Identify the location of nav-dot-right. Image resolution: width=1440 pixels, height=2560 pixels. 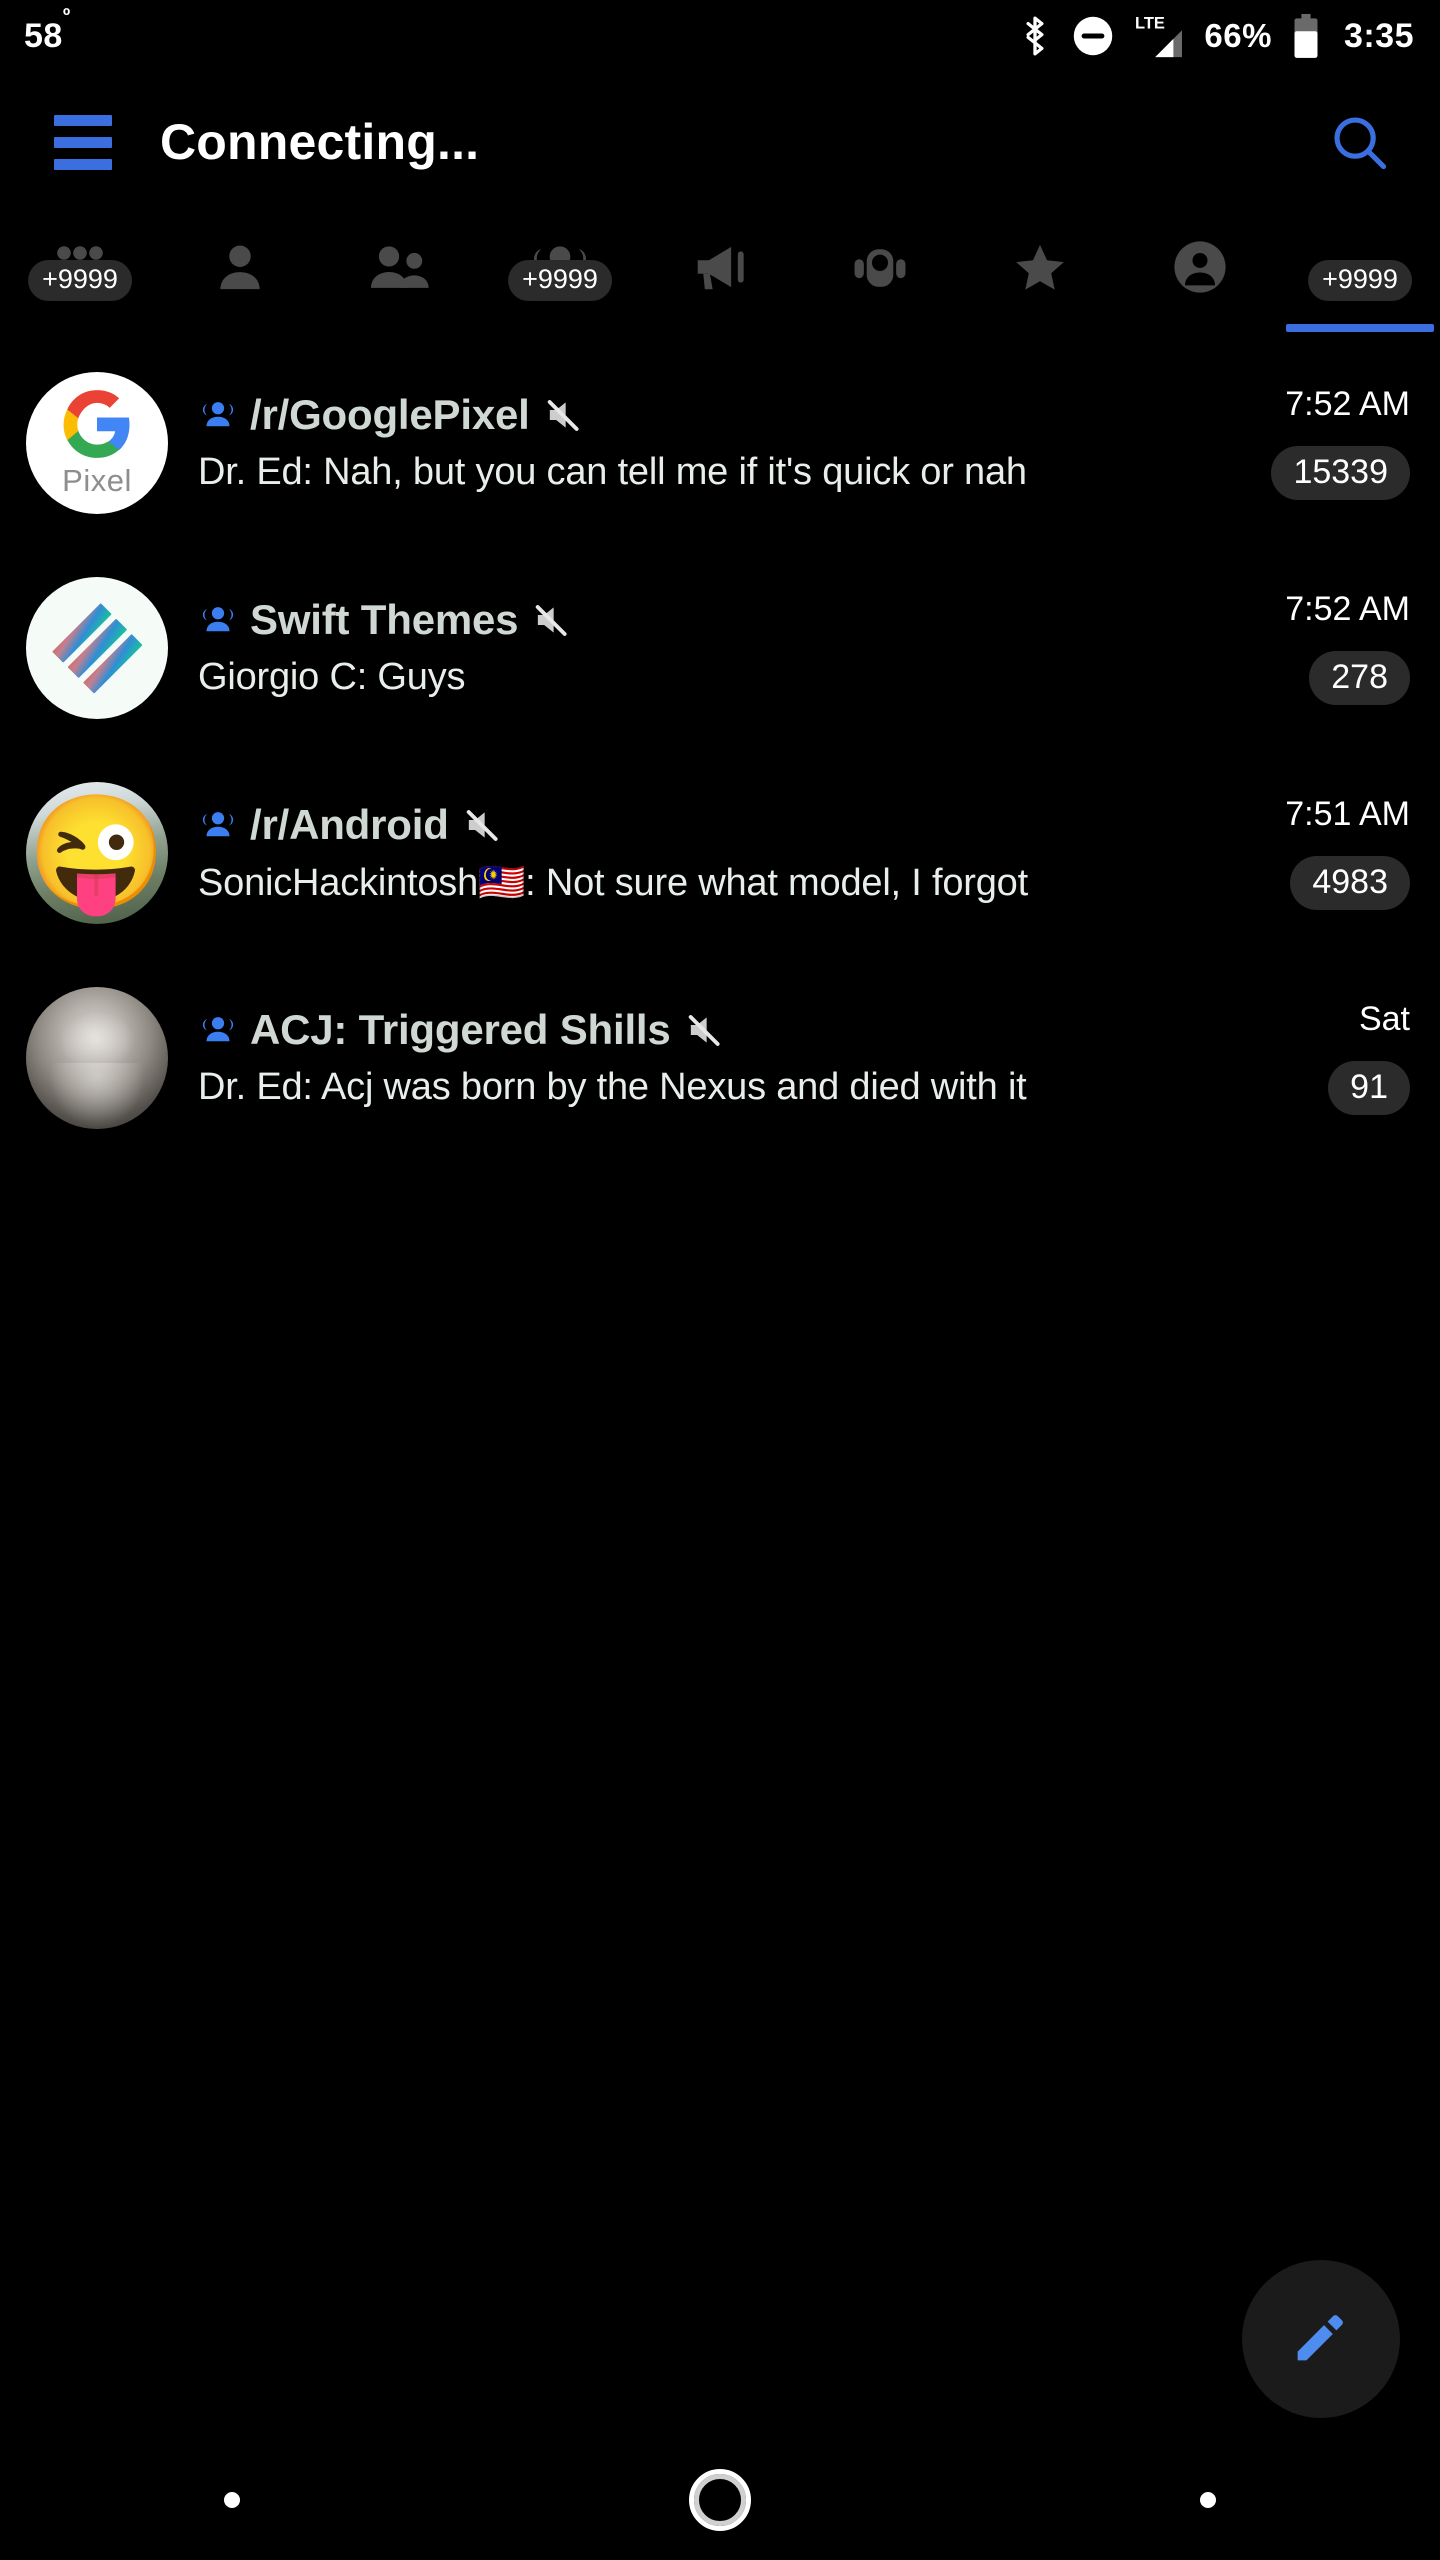
(1207, 2500).